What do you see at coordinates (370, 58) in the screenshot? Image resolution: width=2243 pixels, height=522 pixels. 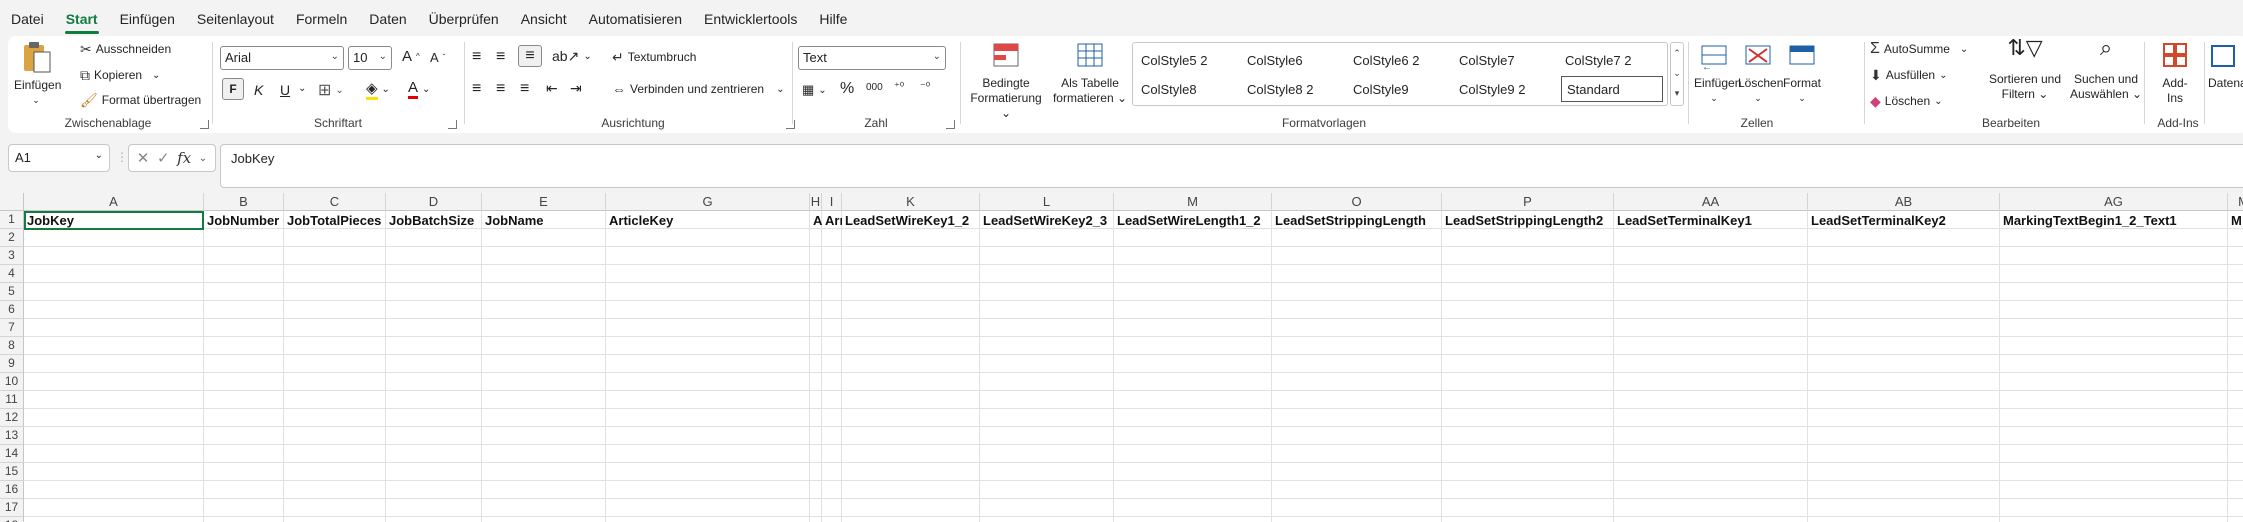 I see `font-size-combo: 10 ⌄` at bounding box center [370, 58].